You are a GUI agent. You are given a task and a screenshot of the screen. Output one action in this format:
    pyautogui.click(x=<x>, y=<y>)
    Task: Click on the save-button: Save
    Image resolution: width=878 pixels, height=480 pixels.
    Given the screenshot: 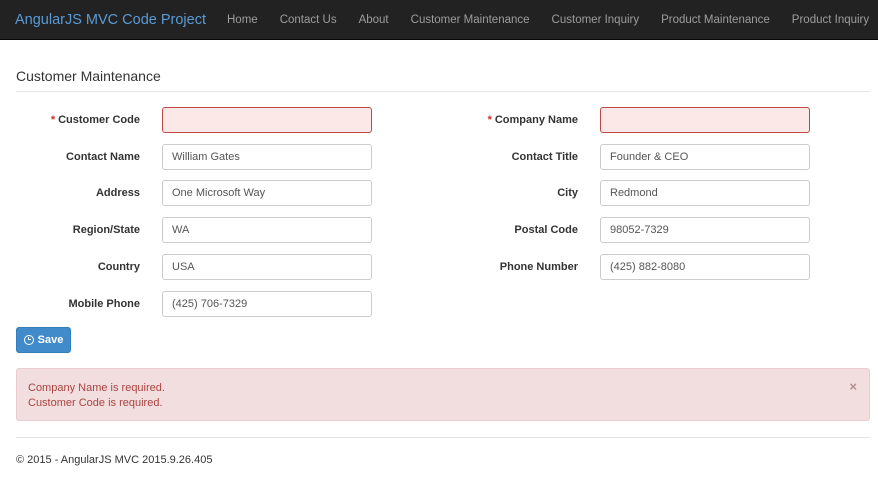 What is the action you would take?
    pyautogui.click(x=43, y=340)
    